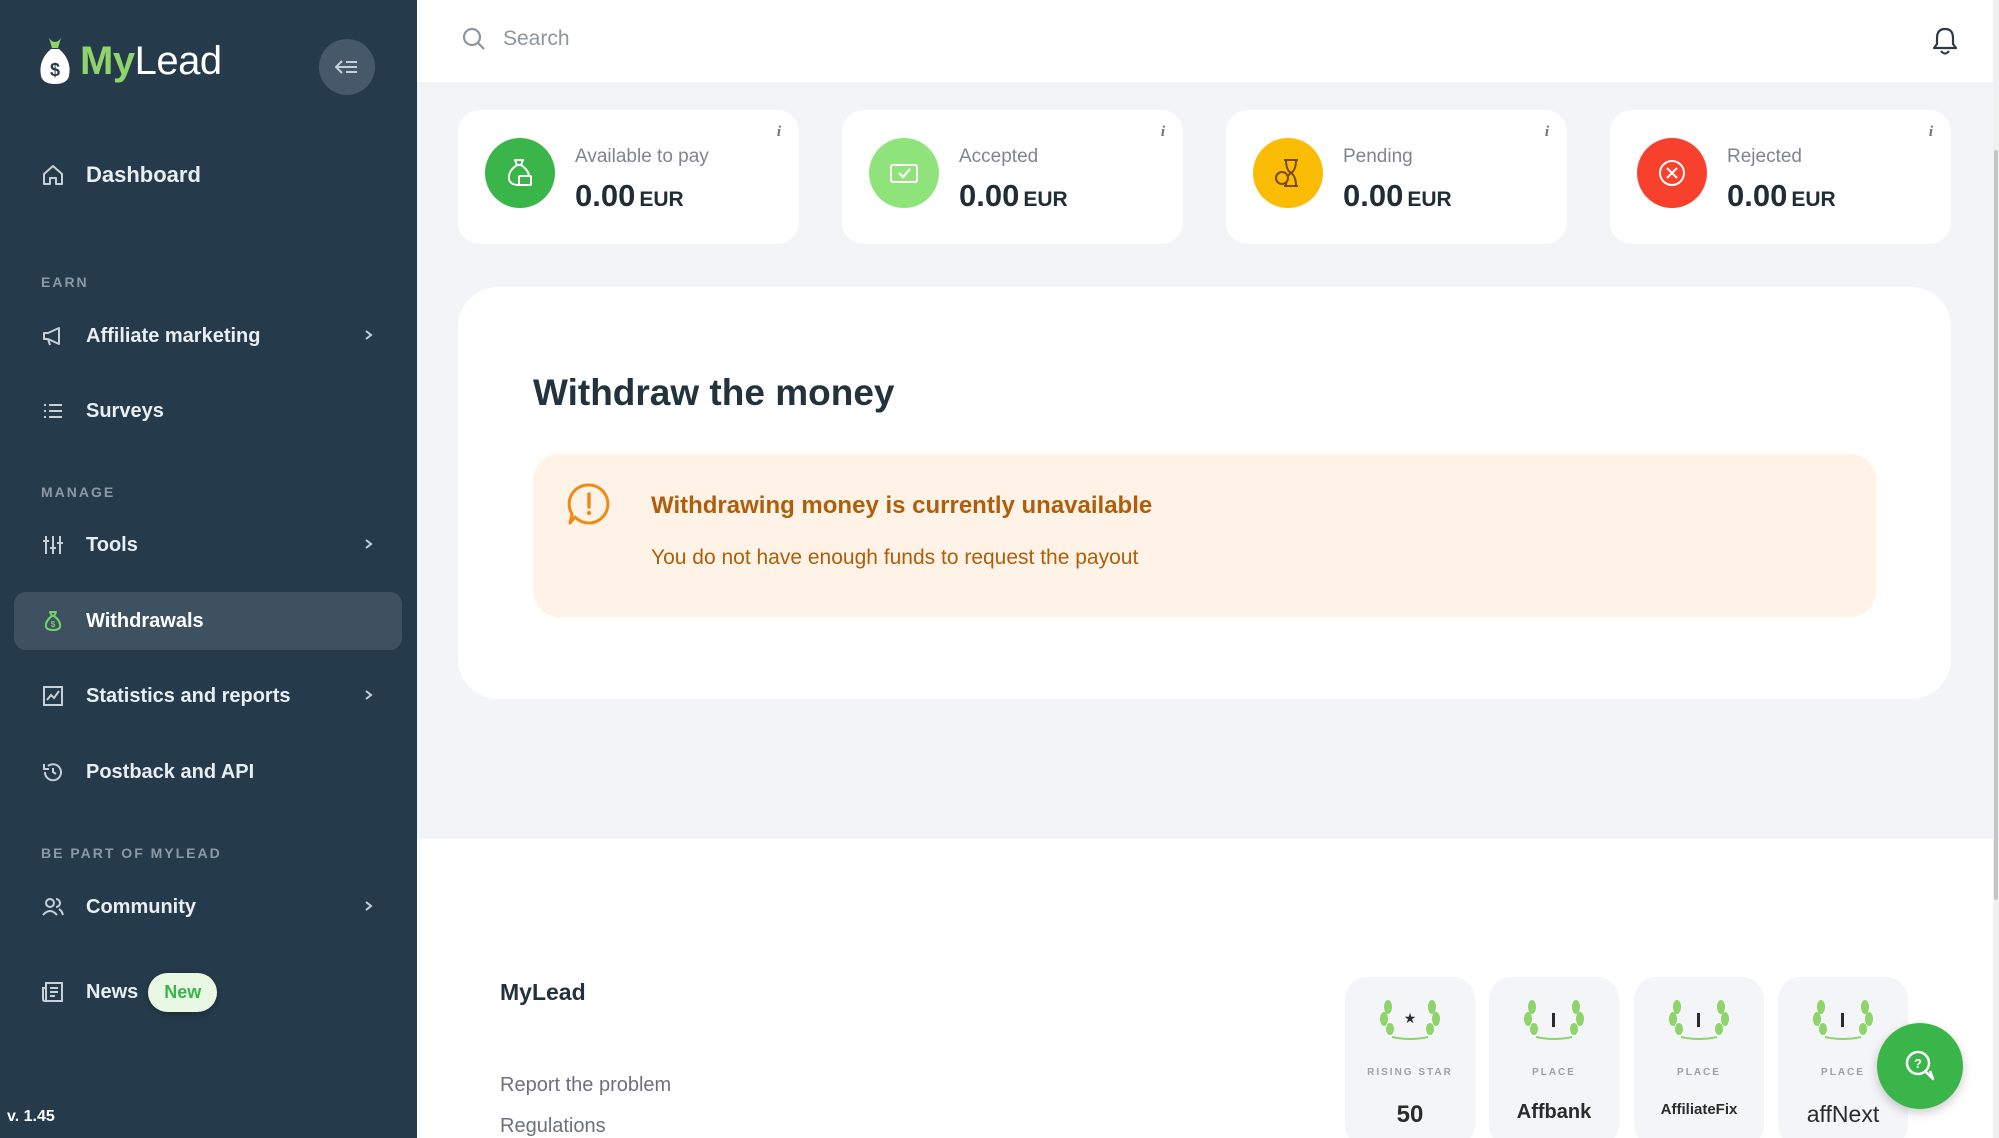 The width and height of the screenshot is (1999, 1138). What do you see at coordinates (145, 620) in the screenshot?
I see `nav-withdrawals-label: Withdrawals` at bounding box center [145, 620].